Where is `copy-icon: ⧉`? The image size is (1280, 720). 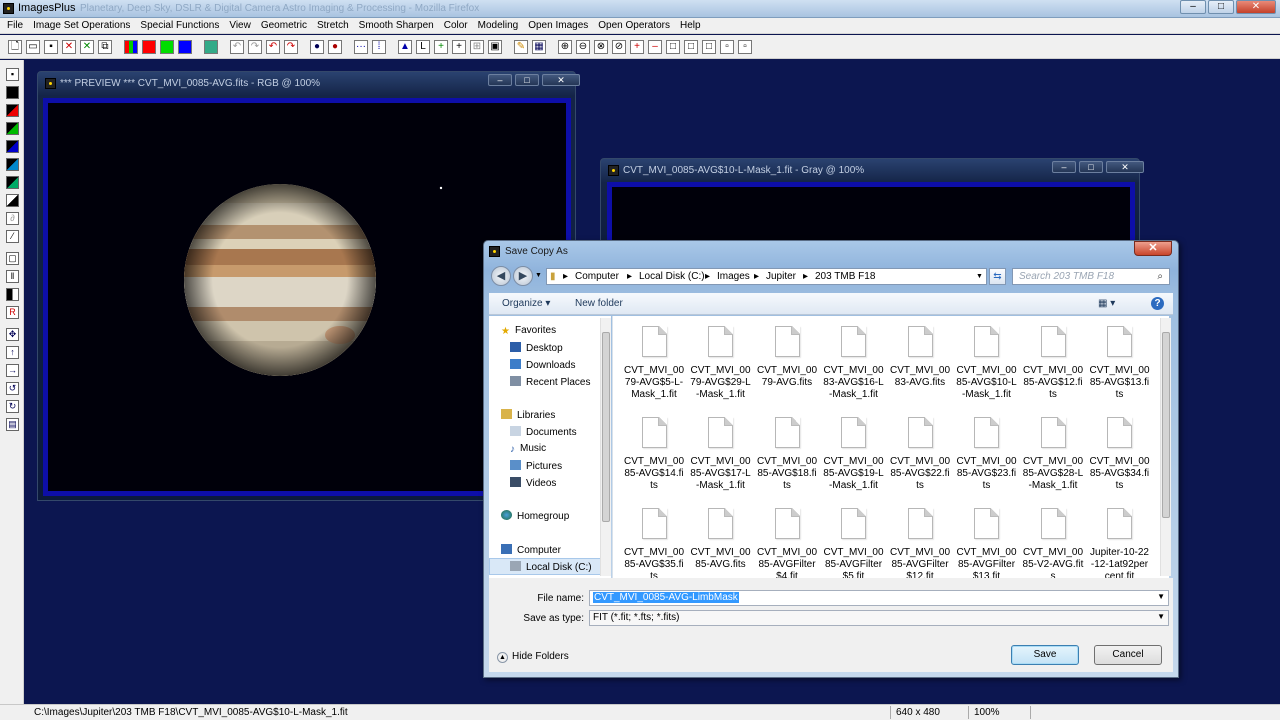
copy-icon: ⧉ is located at coordinates (105, 47).